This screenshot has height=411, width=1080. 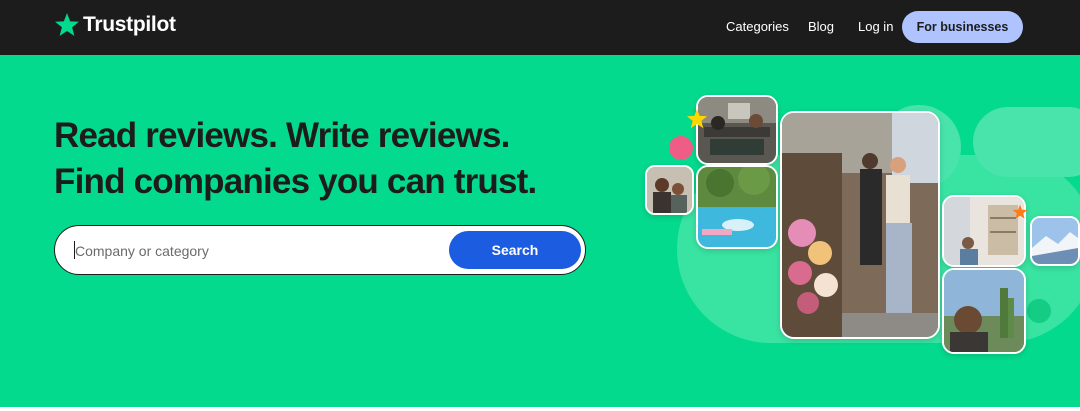 I want to click on nav-blog-link: Blog, so click(x=821, y=26).